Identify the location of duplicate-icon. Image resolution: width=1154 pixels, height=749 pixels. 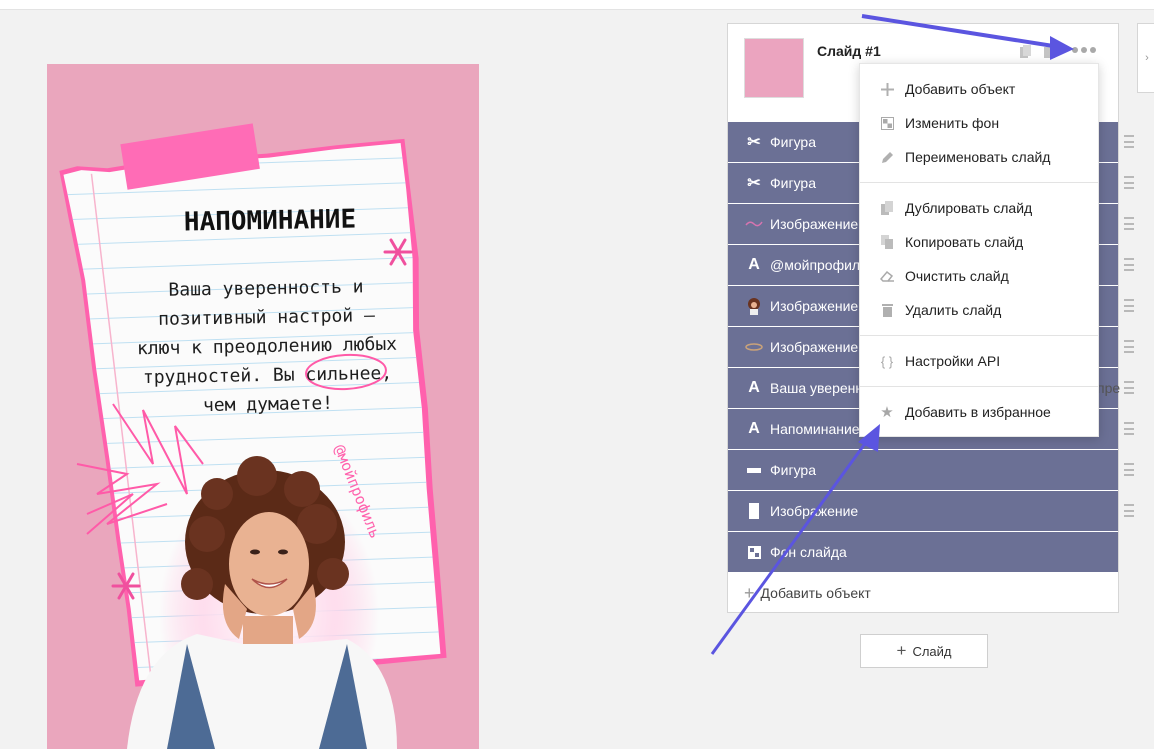
(887, 208).